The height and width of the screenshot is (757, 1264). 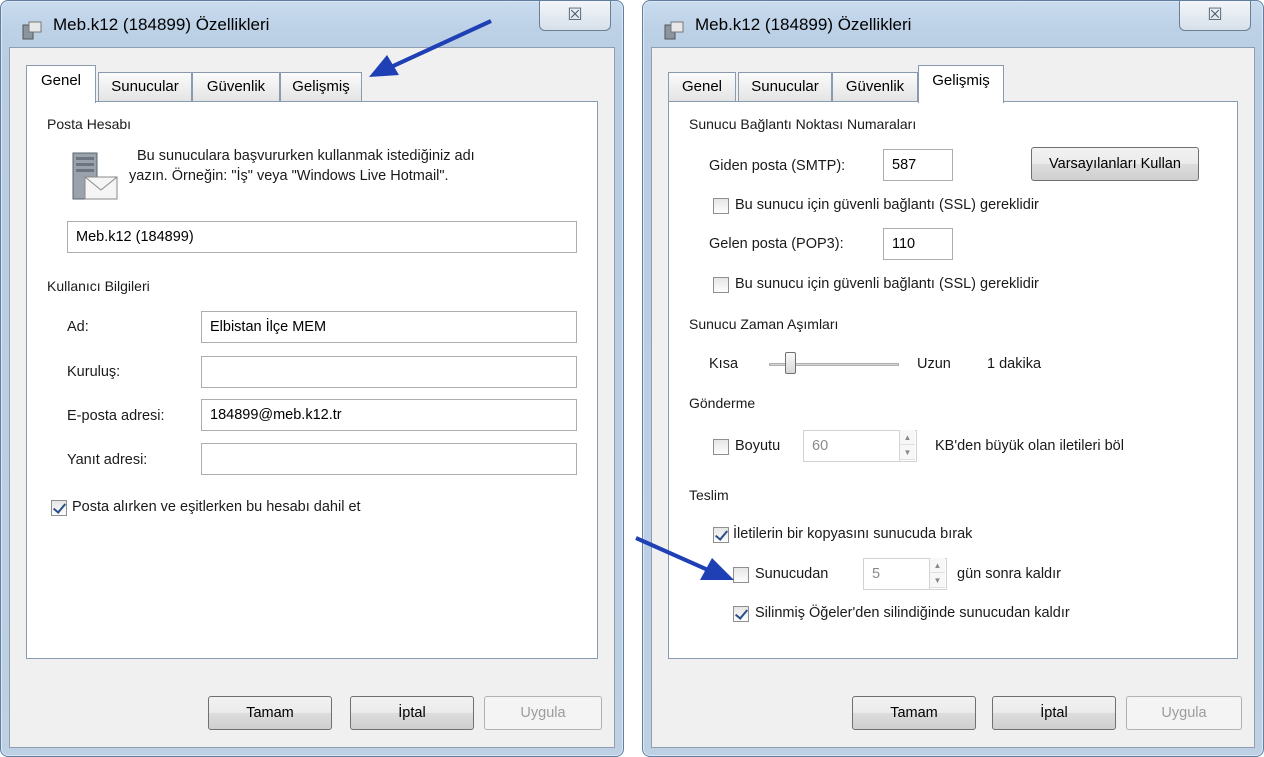 I want to click on size-label: Boyutu, so click(x=758, y=446).